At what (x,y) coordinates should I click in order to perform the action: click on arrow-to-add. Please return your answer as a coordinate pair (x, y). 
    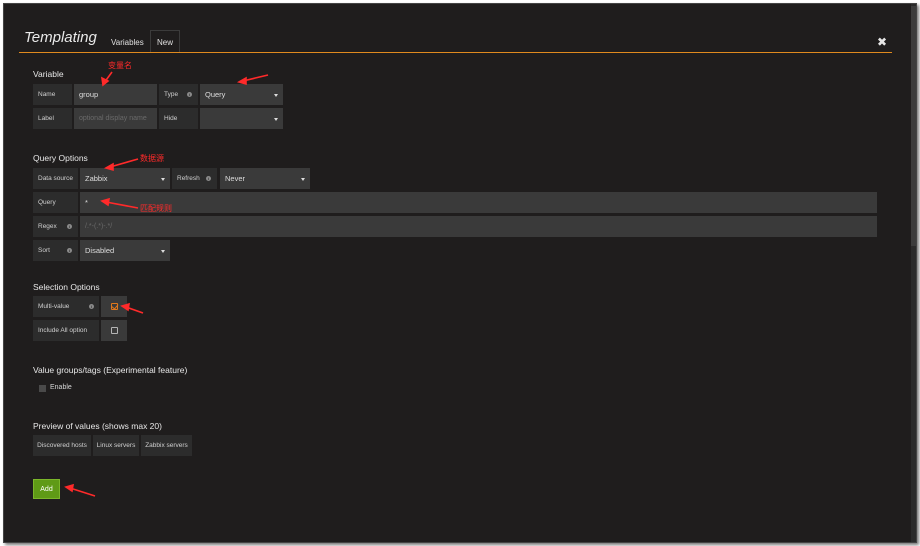
    Looking at the image, I should click on (82, 492).